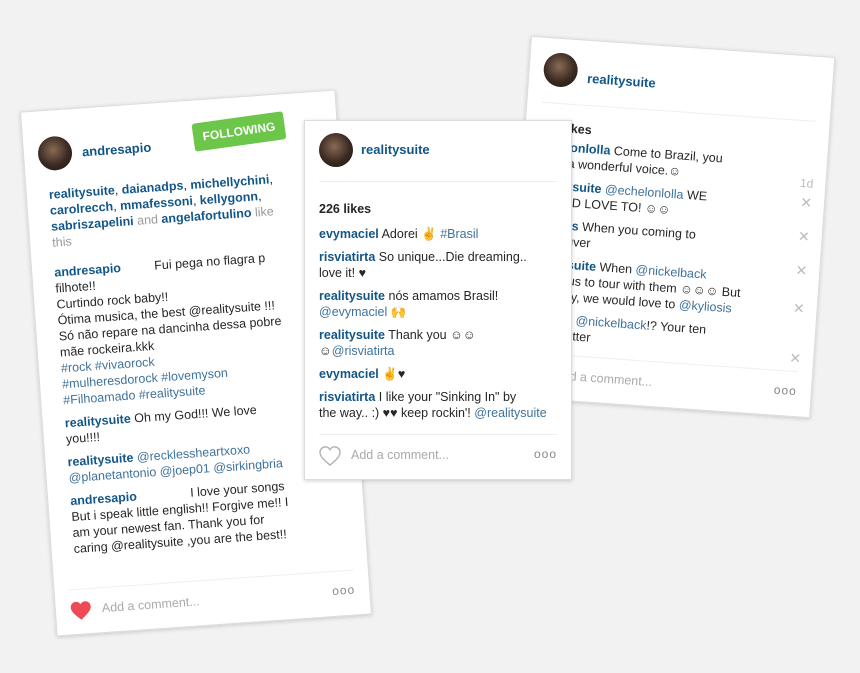 The image size is (860, 673). Describe the element at coordinates (616, 268) in the screenshot. I see `comment-text: When` at that location.